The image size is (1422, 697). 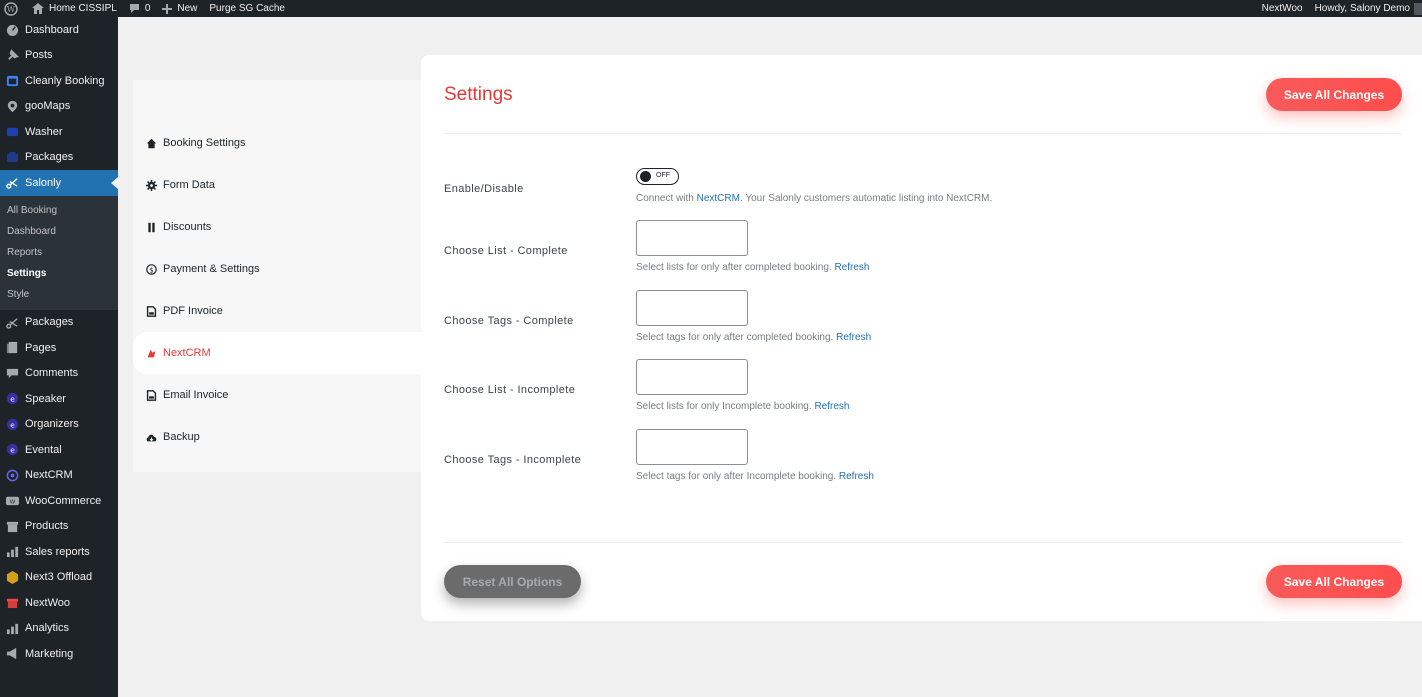 What do you see at coordinates (1334, 581) in the screenshot?
I see `save-all-changes-button-bottom: Save All Changes` at bounding box center [1334, 581].